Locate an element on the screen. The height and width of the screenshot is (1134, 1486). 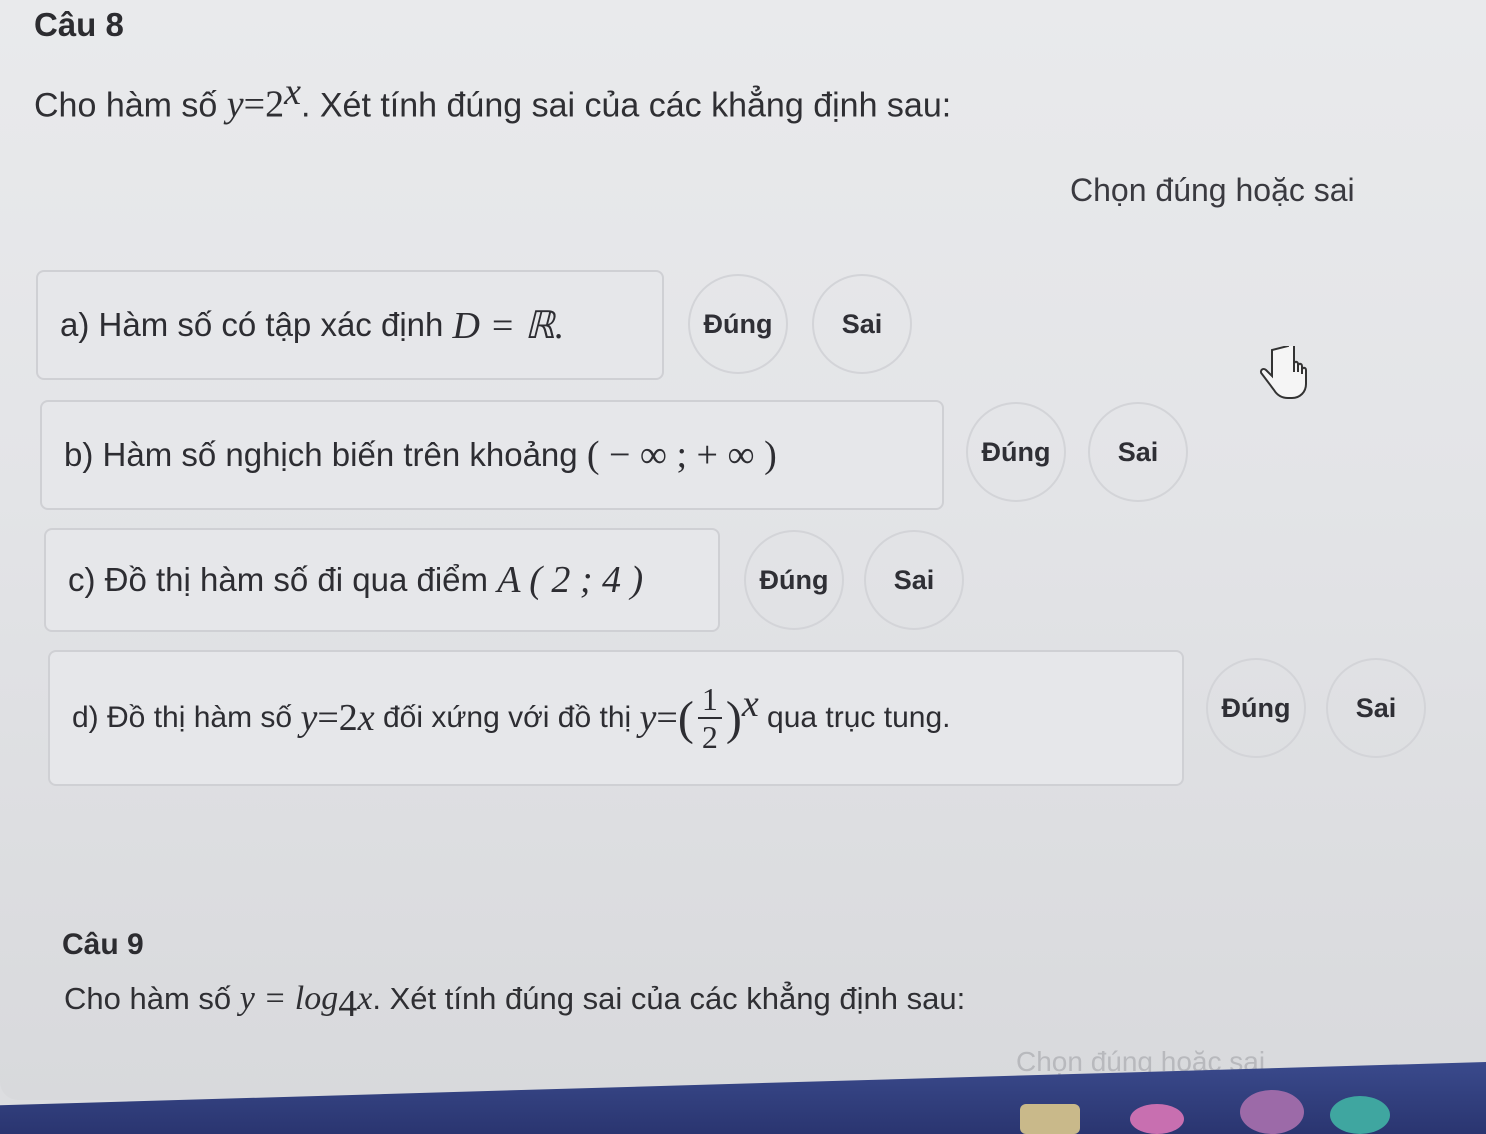
hand-pointer-icon is located at coordinates (1283, 372).